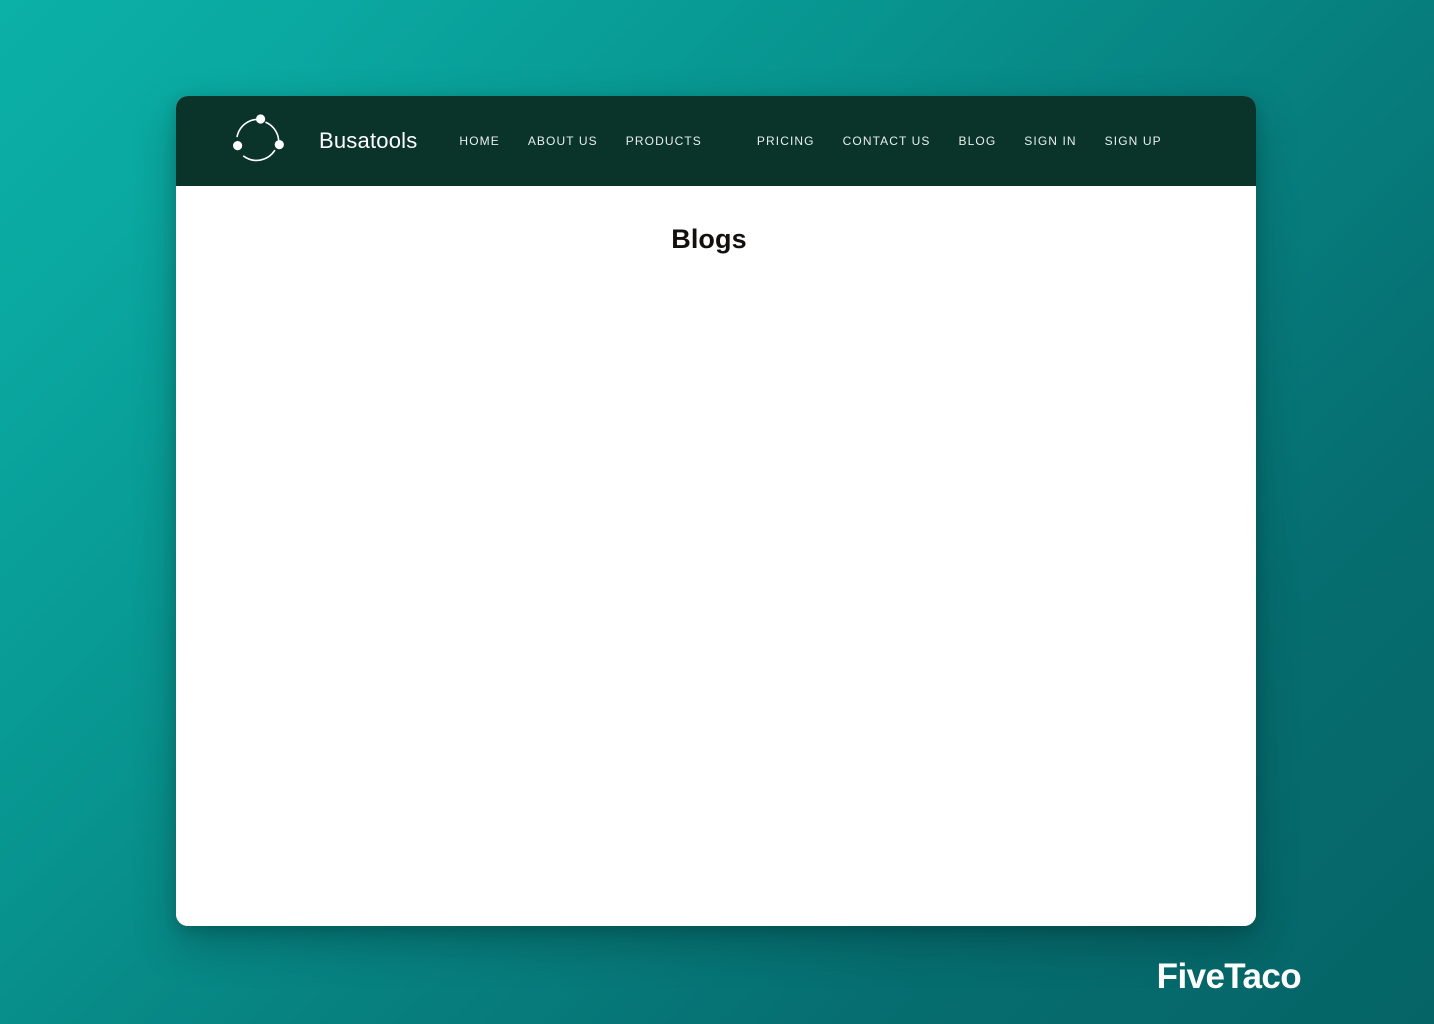 This screenshot has height=1024, width=1434. Describe the element at coordinates (1133, 141) in the screenshot. I see `nav-link-sign-up: SIGN UP` at that location.